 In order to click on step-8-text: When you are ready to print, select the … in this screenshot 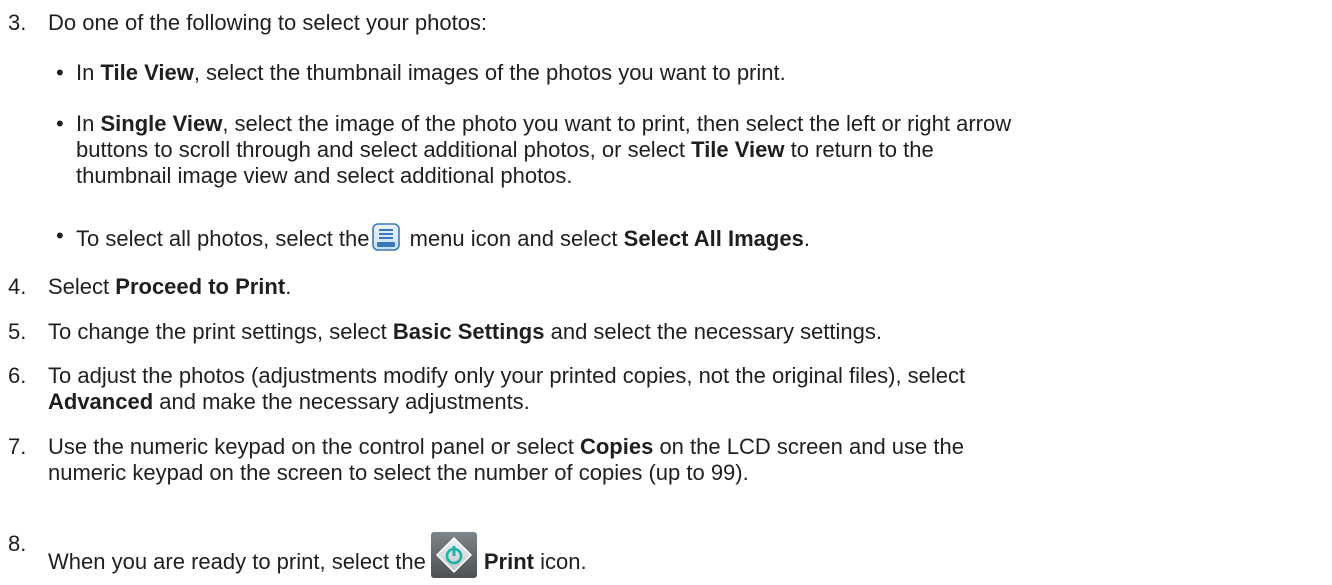, I will do `click(317, 555)`.